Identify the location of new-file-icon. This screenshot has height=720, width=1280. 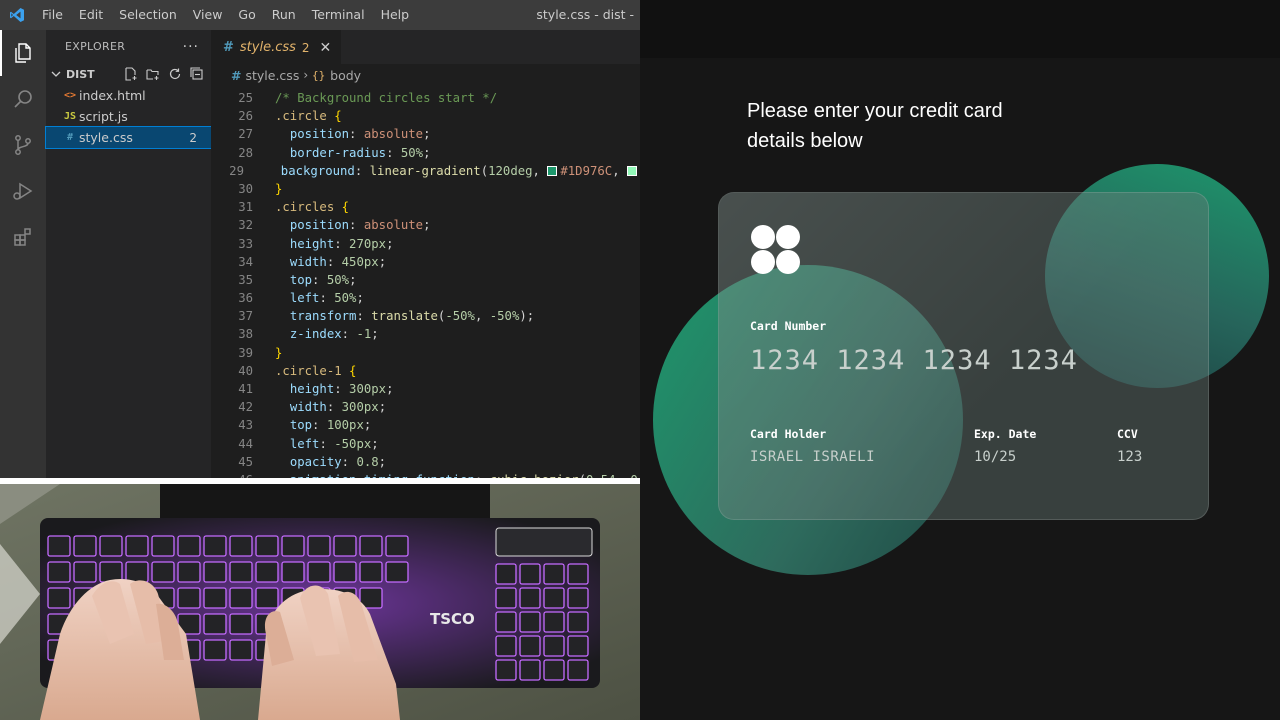
(131, 74).